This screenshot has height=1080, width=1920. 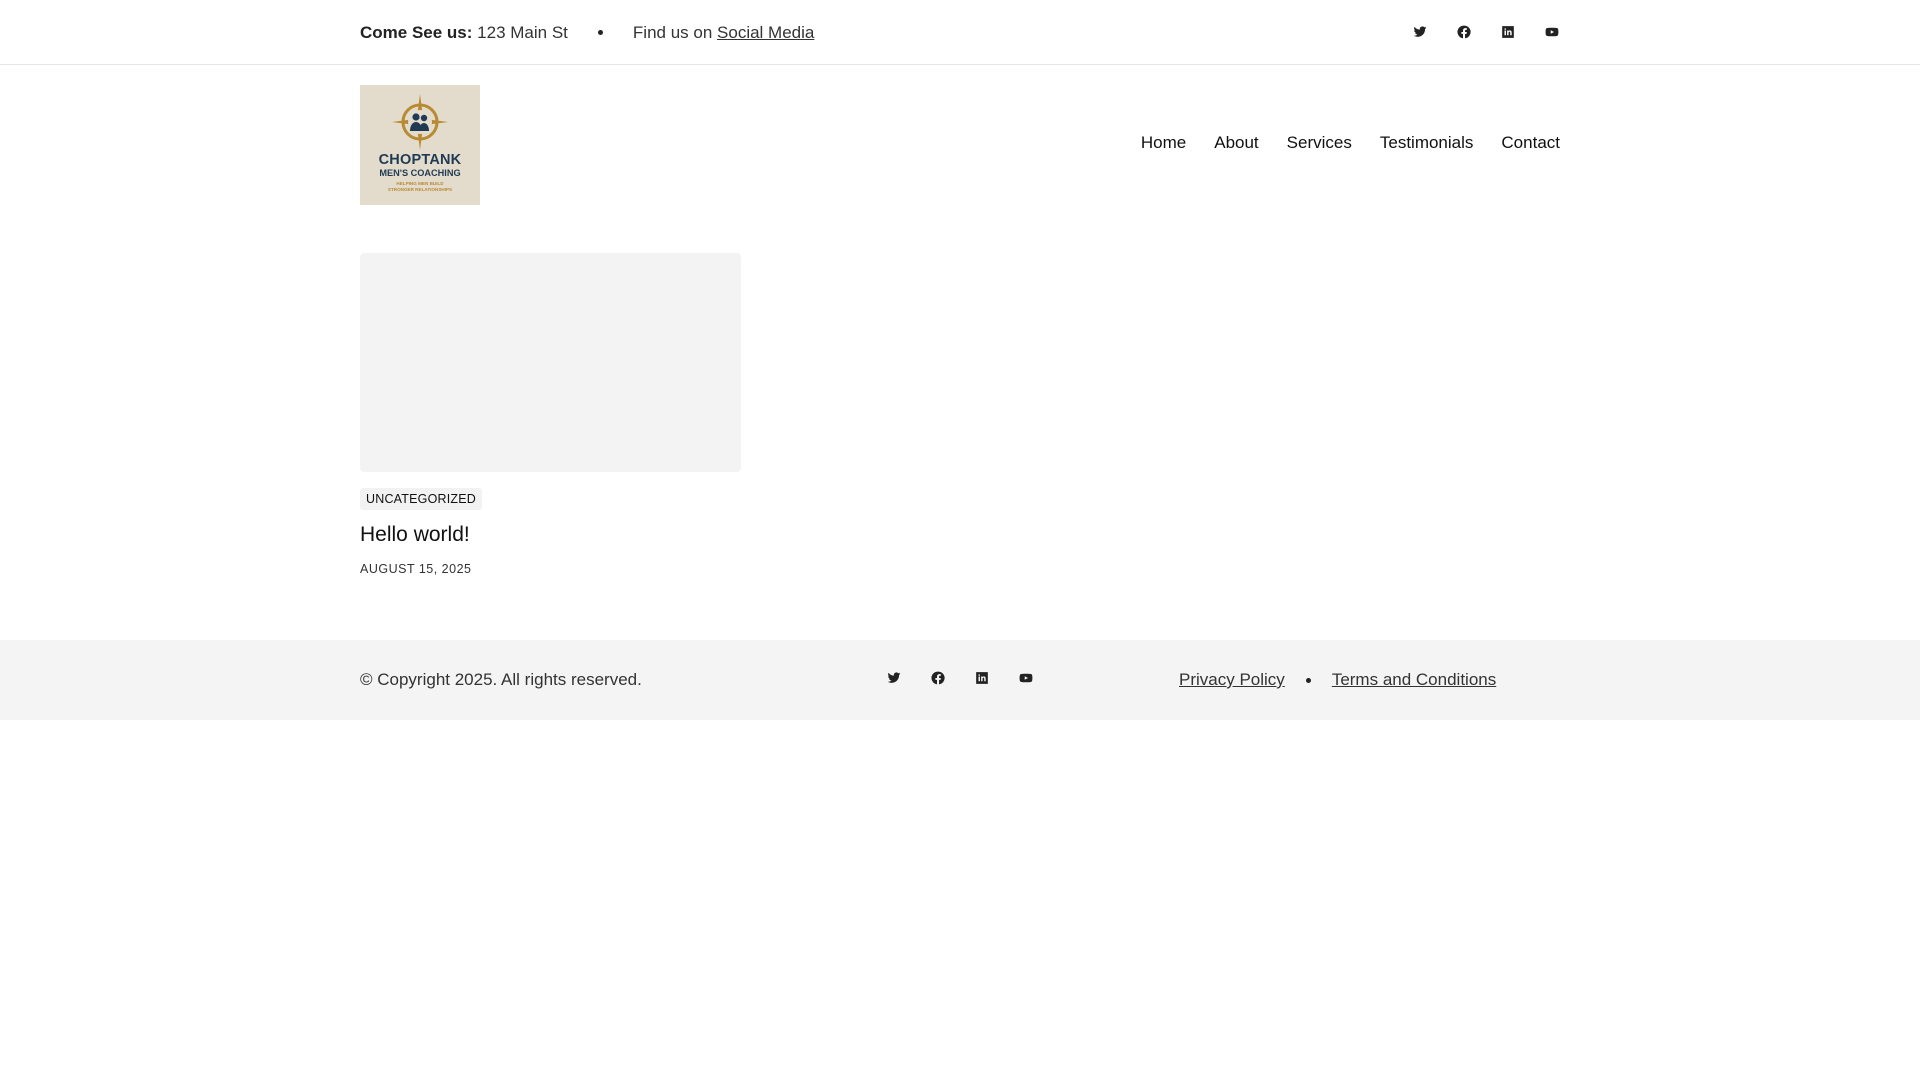 What do you see at coordinates (1530, 143) in the screenshot?
I see `nav-item-contact: Contact` at bounding box center [1530, 143].